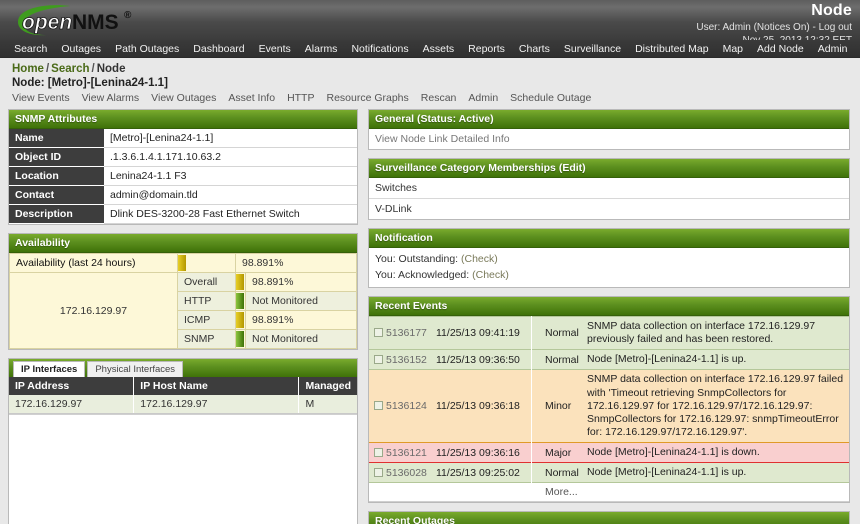  Describe the element at coordinates (490, 275) in the screenshot. I see `notification-acknowledged-check-link: (Check)` at that location.